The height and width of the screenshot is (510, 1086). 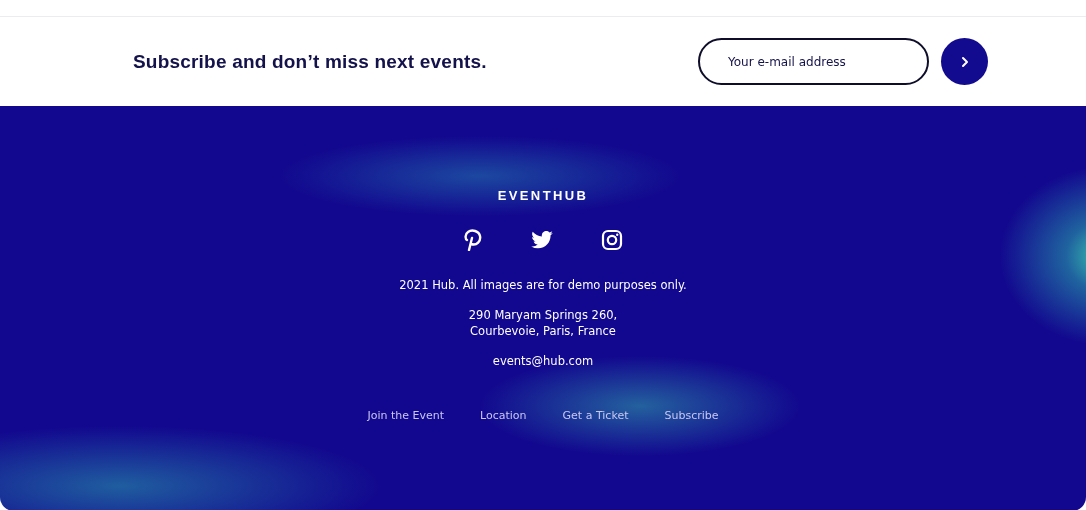 What do you see at coordinates (542, 240) in the screenshot?
I see `twitter-bird-icon` at bounding box center [542, 240].